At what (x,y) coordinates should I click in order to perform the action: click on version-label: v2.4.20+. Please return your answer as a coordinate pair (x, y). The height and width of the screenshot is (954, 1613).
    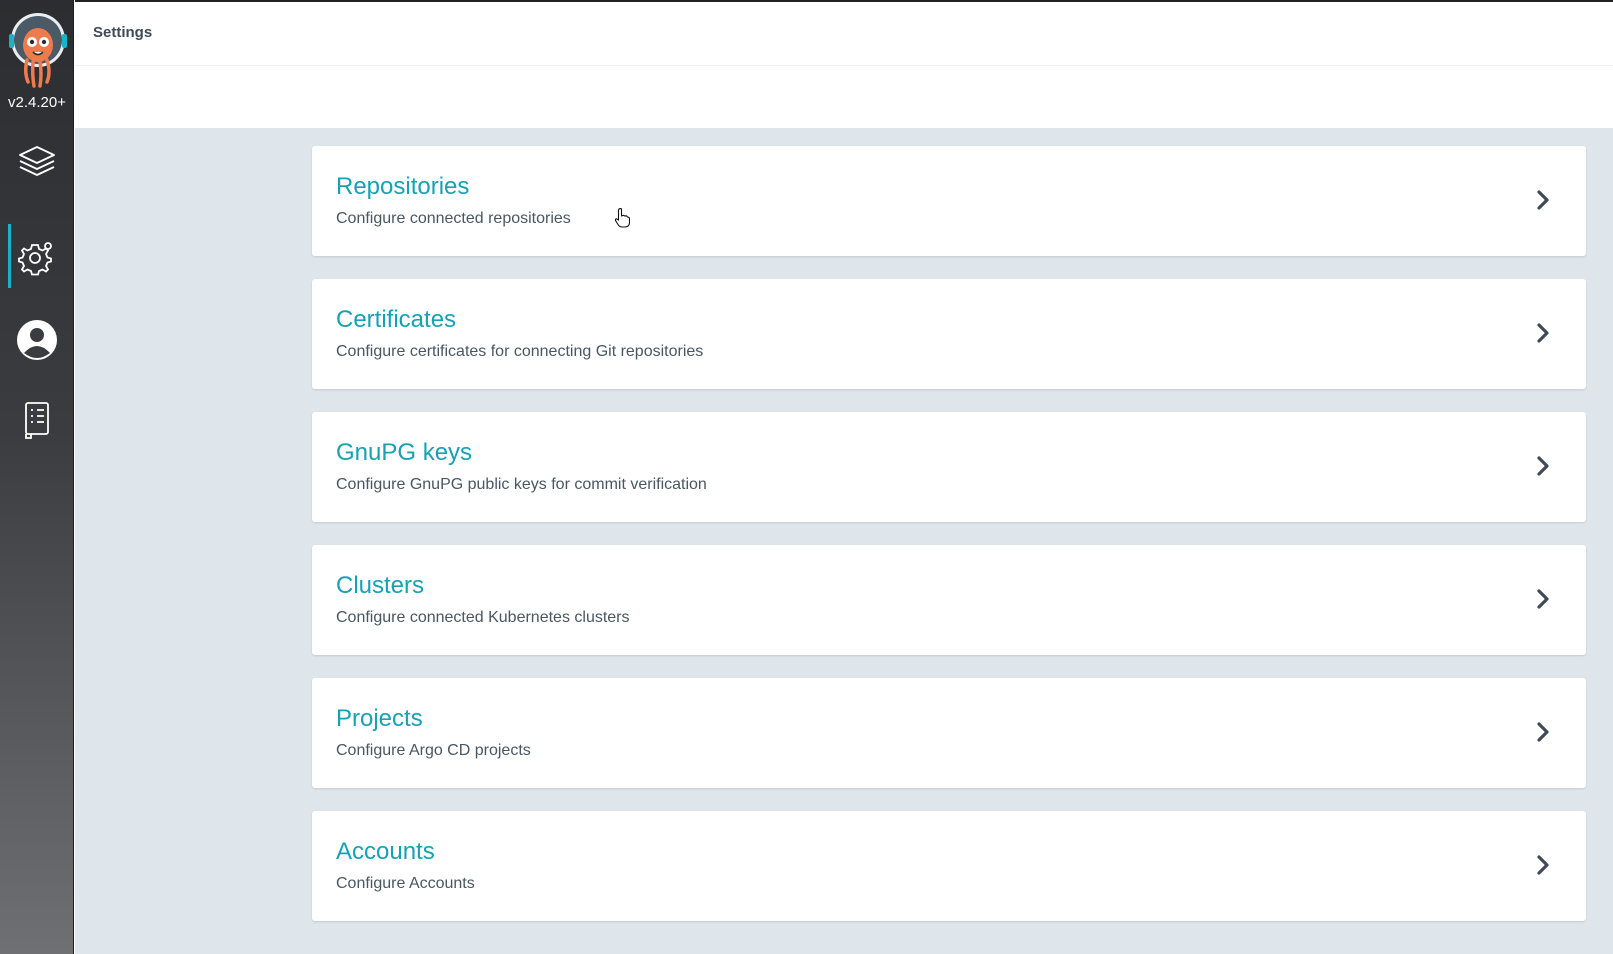
    Looking at the image, I should click on (37, 102).